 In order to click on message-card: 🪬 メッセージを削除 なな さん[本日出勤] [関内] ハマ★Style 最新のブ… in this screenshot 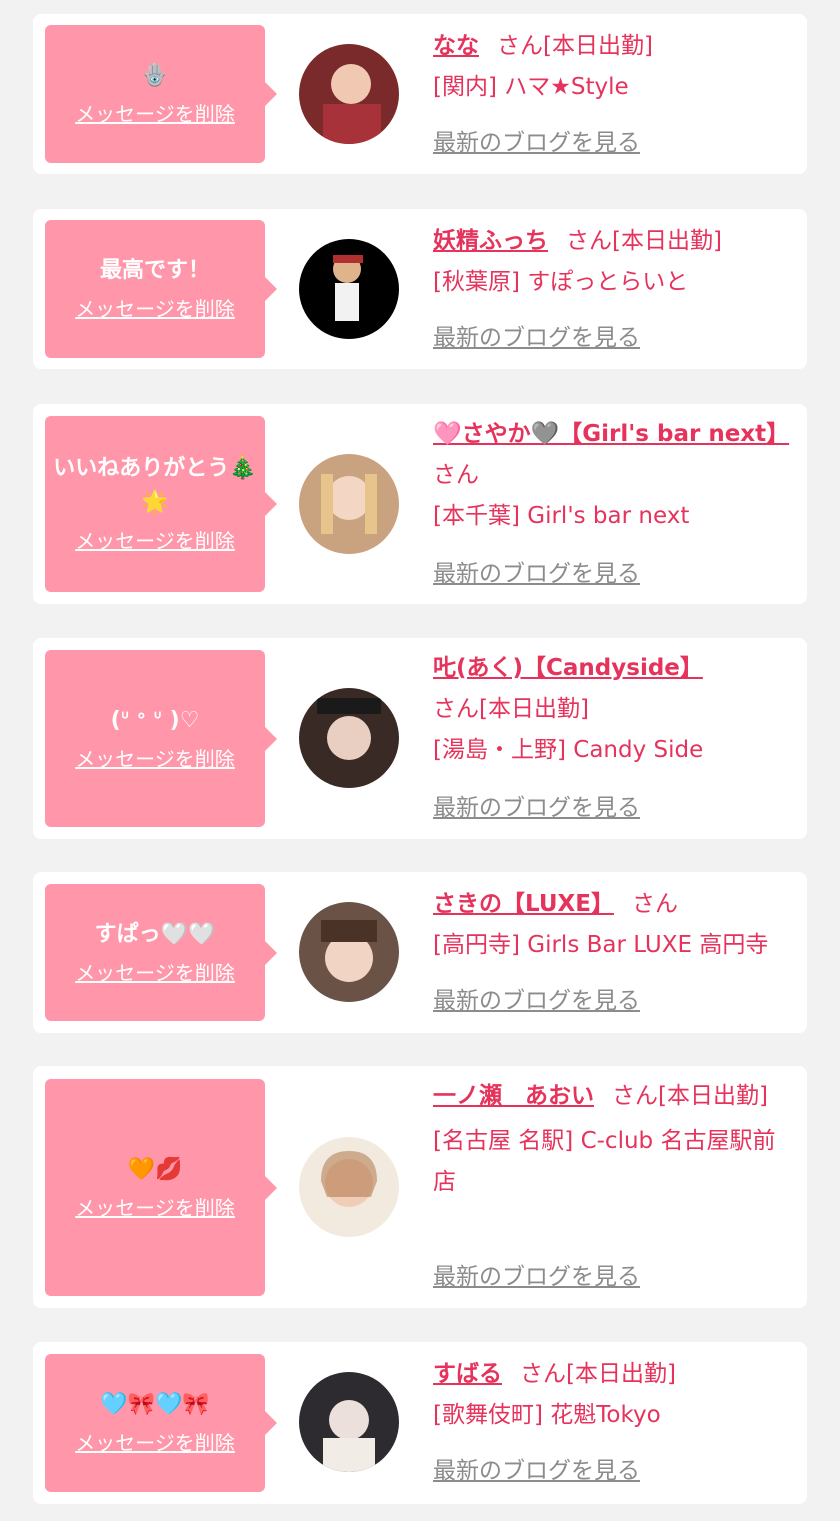, I will do `click(420, 94)`.